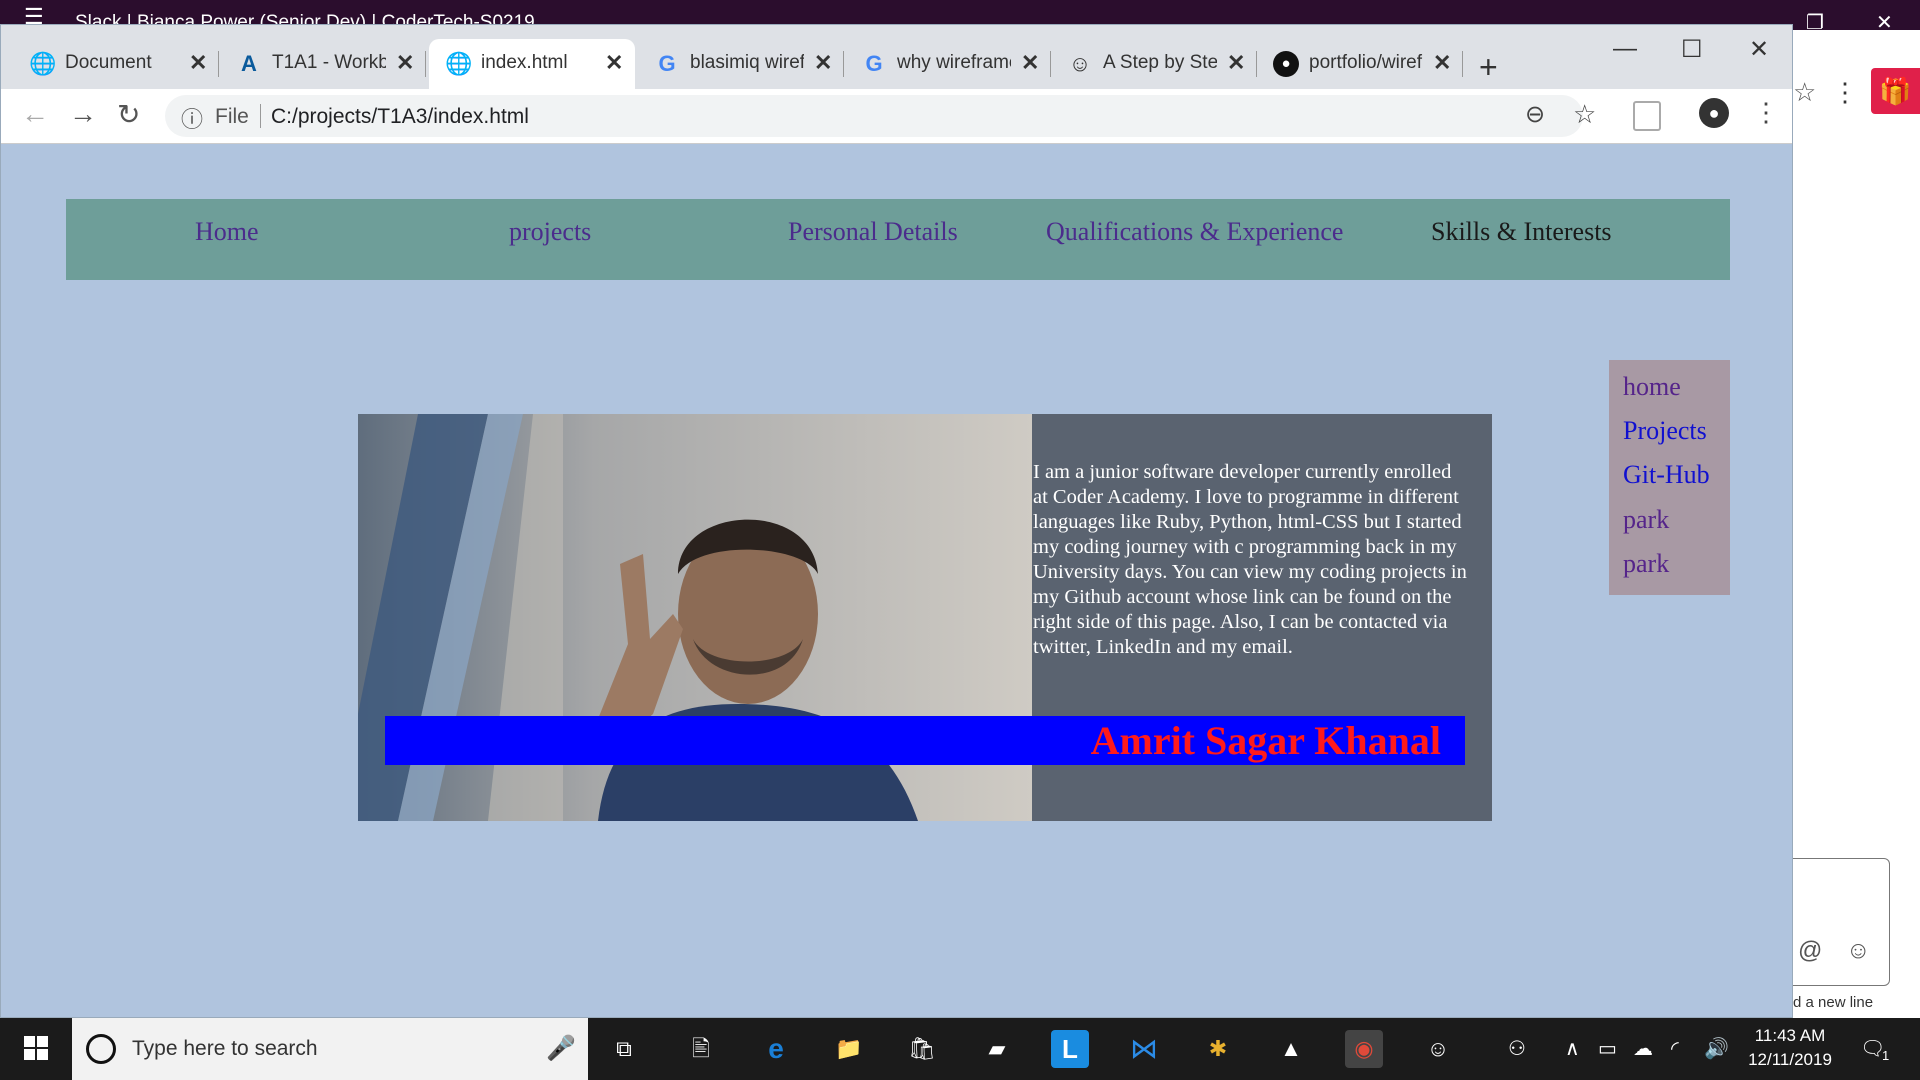 This screenshot has height=1080, width=1920. What do you see at coordinates (925, 740) in the screenshot?
I see `name-banner: Amrit Sagar Khanal` at bounding box center [925, 740].